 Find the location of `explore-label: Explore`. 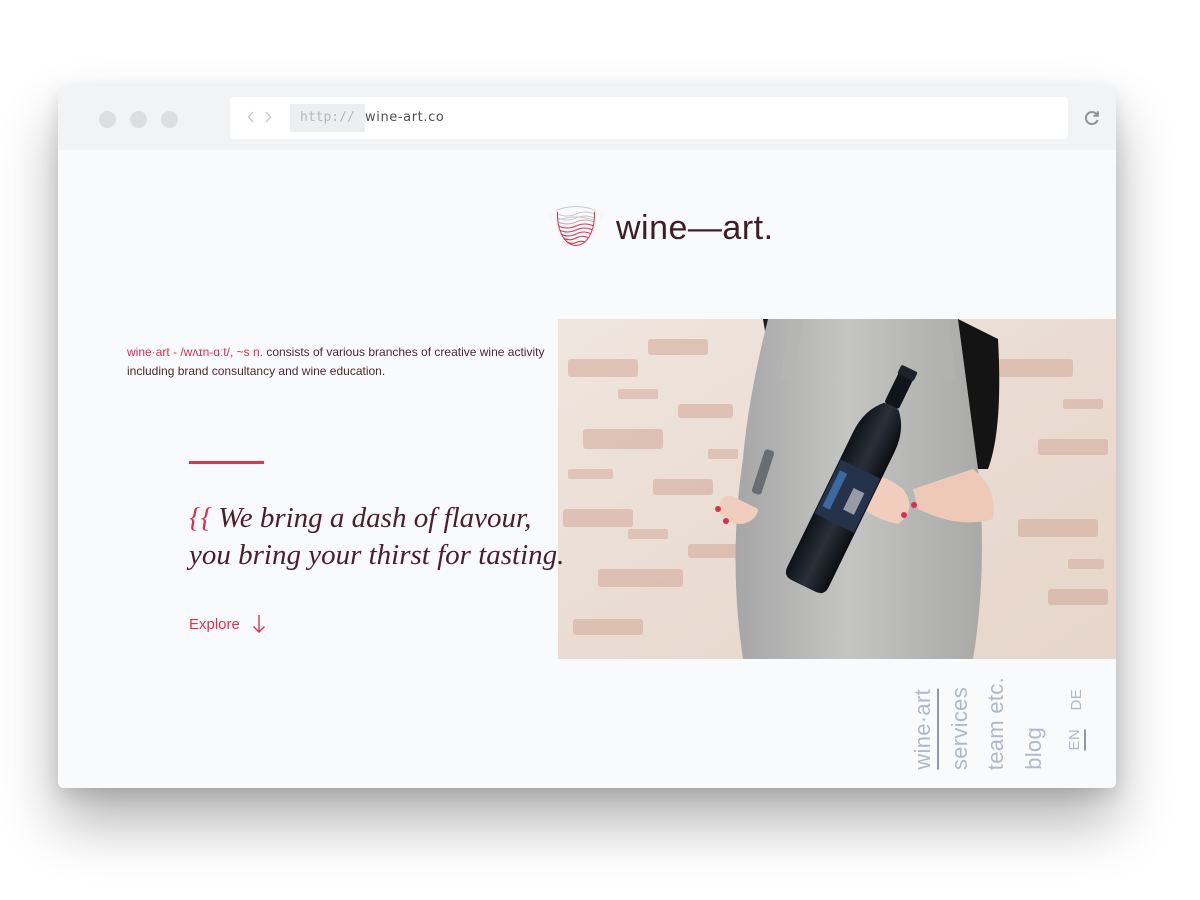

explore-label: Explore is located at coordinates (214, 624).